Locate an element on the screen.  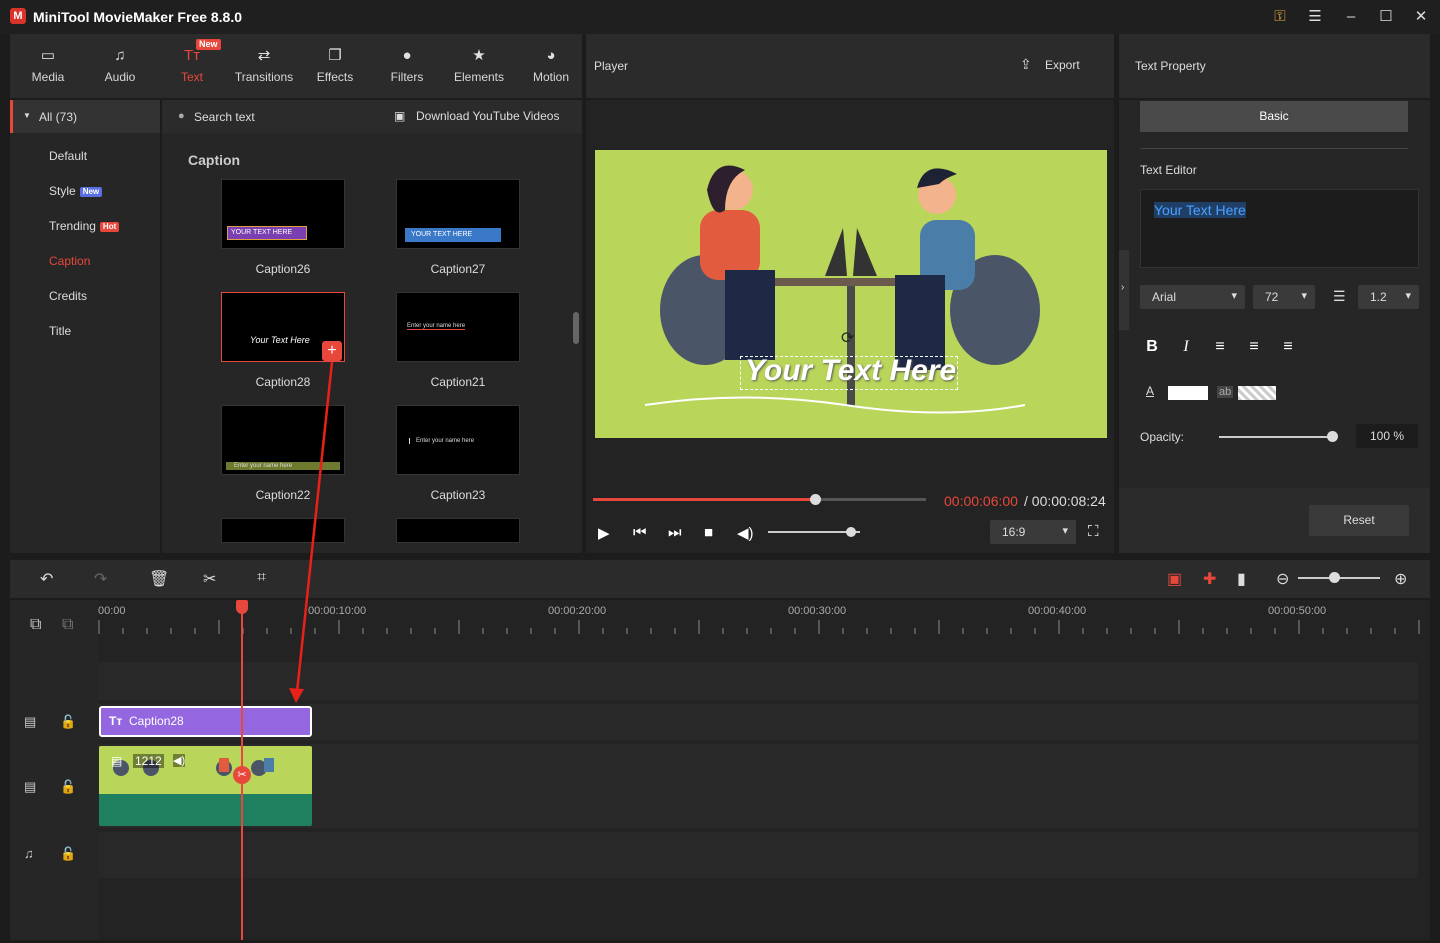
caption26-thumbnail: YOUR TEXT HERE is located at coordinates (283, 214).